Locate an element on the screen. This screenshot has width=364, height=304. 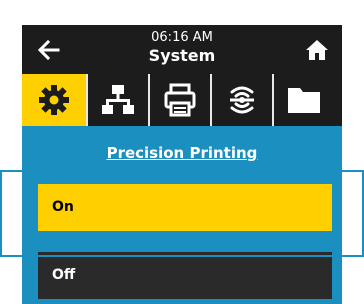
clock-time: 06:16 AM is located at coordinates (182, 37).